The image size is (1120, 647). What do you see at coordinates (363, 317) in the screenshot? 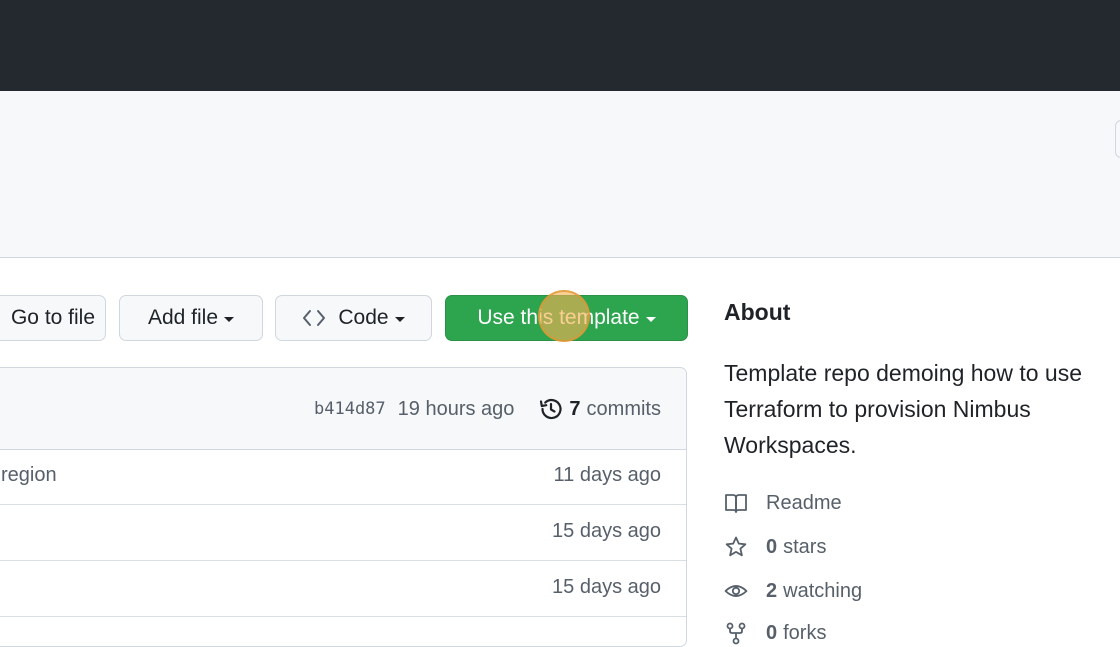
I see `code-label: Code` at bounding box center [363, 317].